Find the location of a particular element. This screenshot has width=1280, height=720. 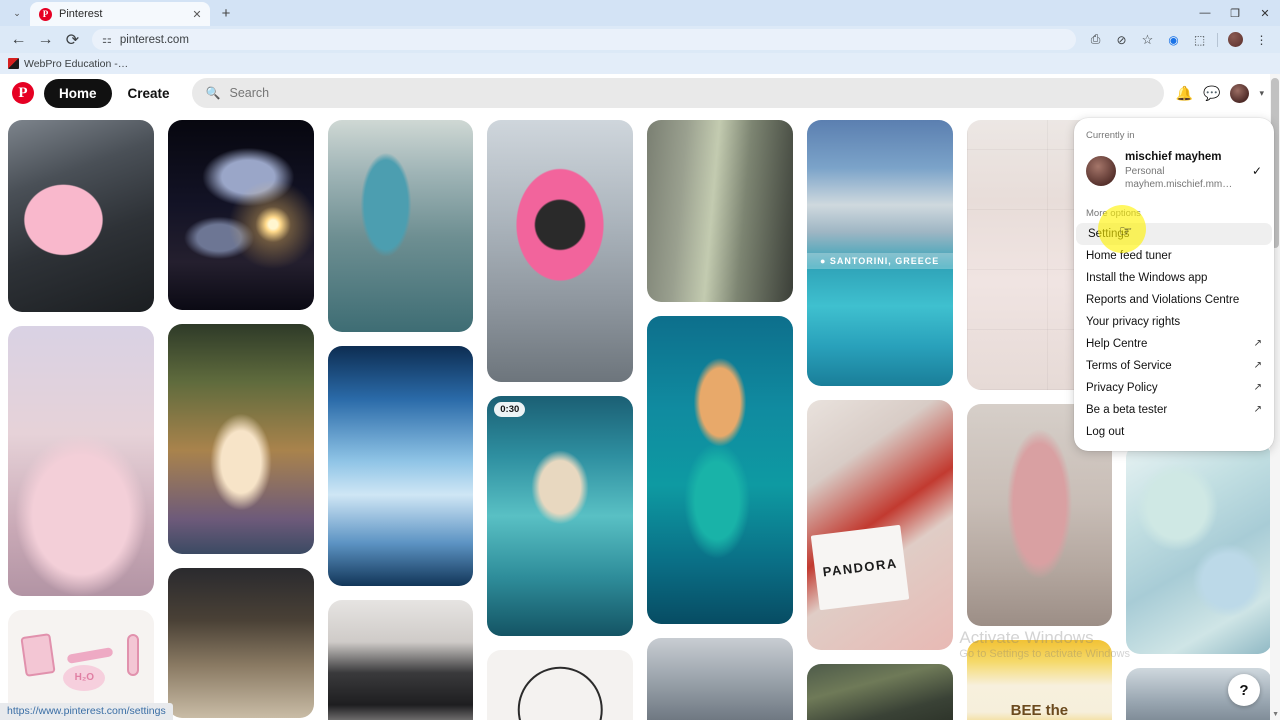

menu-item-be-a-beta-tester: Be a beta tester ↗ is located at coordinates (1174, 410).